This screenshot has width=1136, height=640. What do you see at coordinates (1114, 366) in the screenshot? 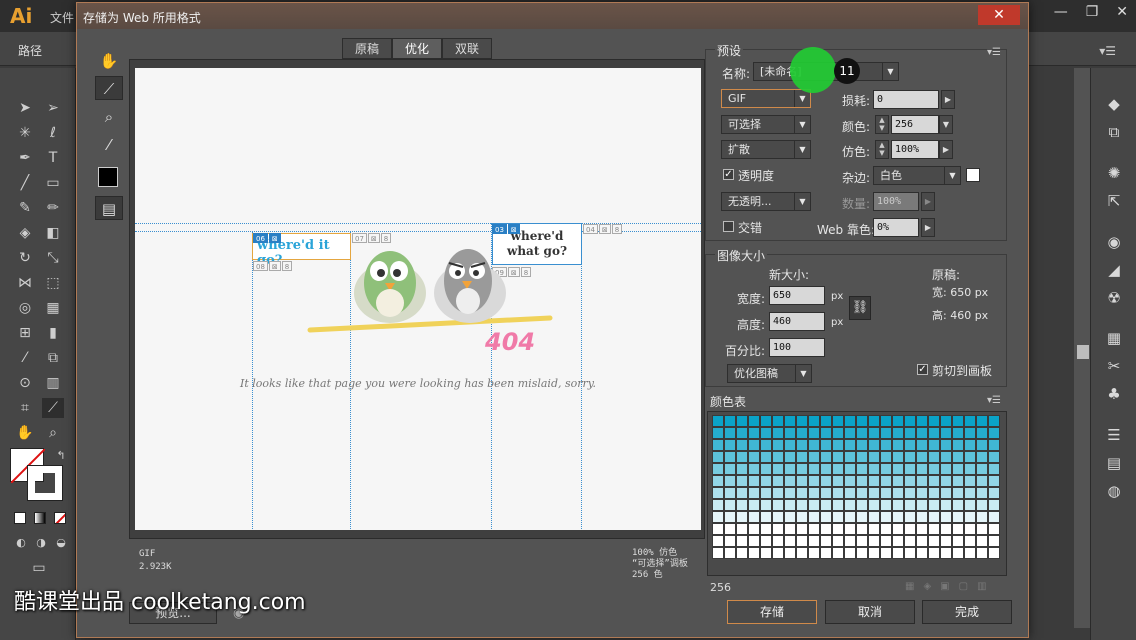
I see `brushes-icon: ✂` at bounding box center [1114, 366].